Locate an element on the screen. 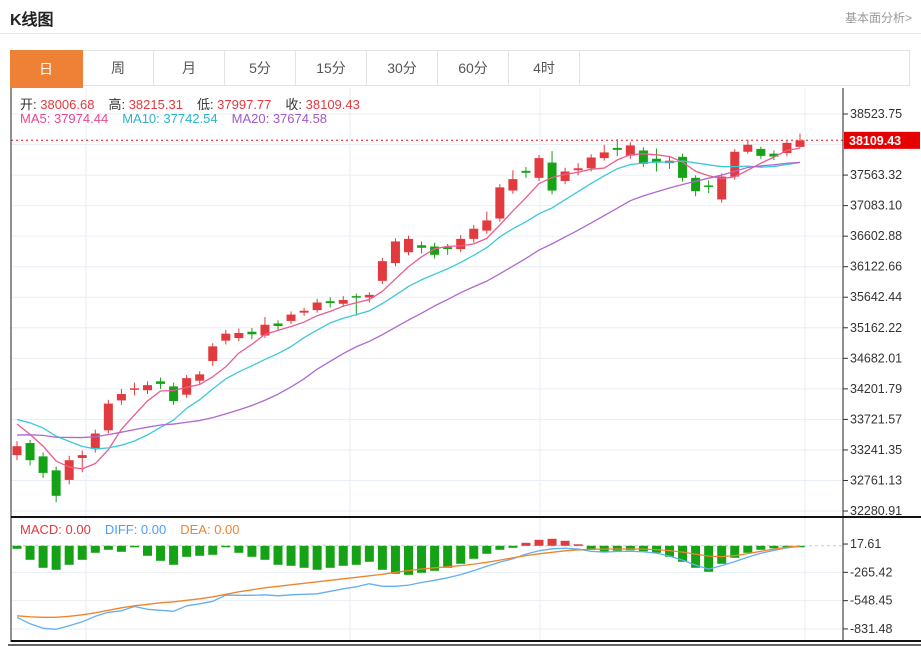 Image resolution: width=921 pixels, height=646 pixels. legend-ohlc-item-1: 高: 38215.31 is located at coordinates (145, 104).